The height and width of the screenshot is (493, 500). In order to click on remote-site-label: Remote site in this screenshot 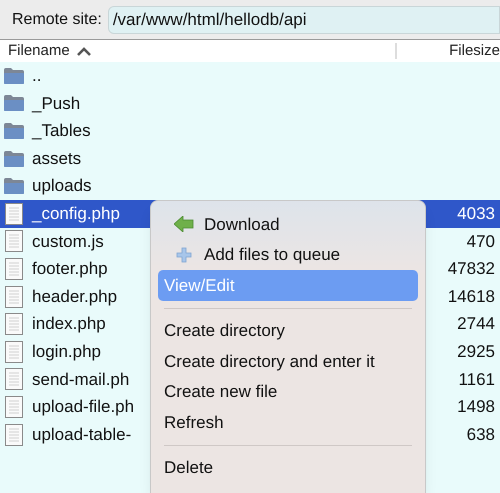, I will do `click(57, 20)`.